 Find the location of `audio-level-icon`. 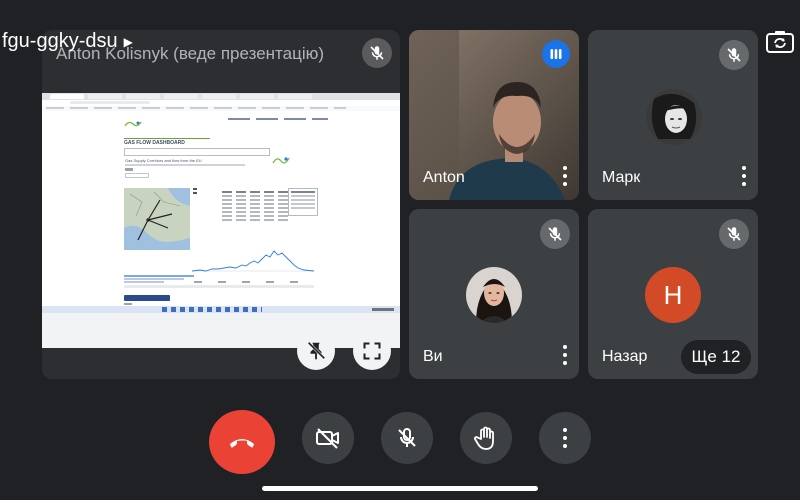

audio-level-icon is located at coordinates (556, 54).